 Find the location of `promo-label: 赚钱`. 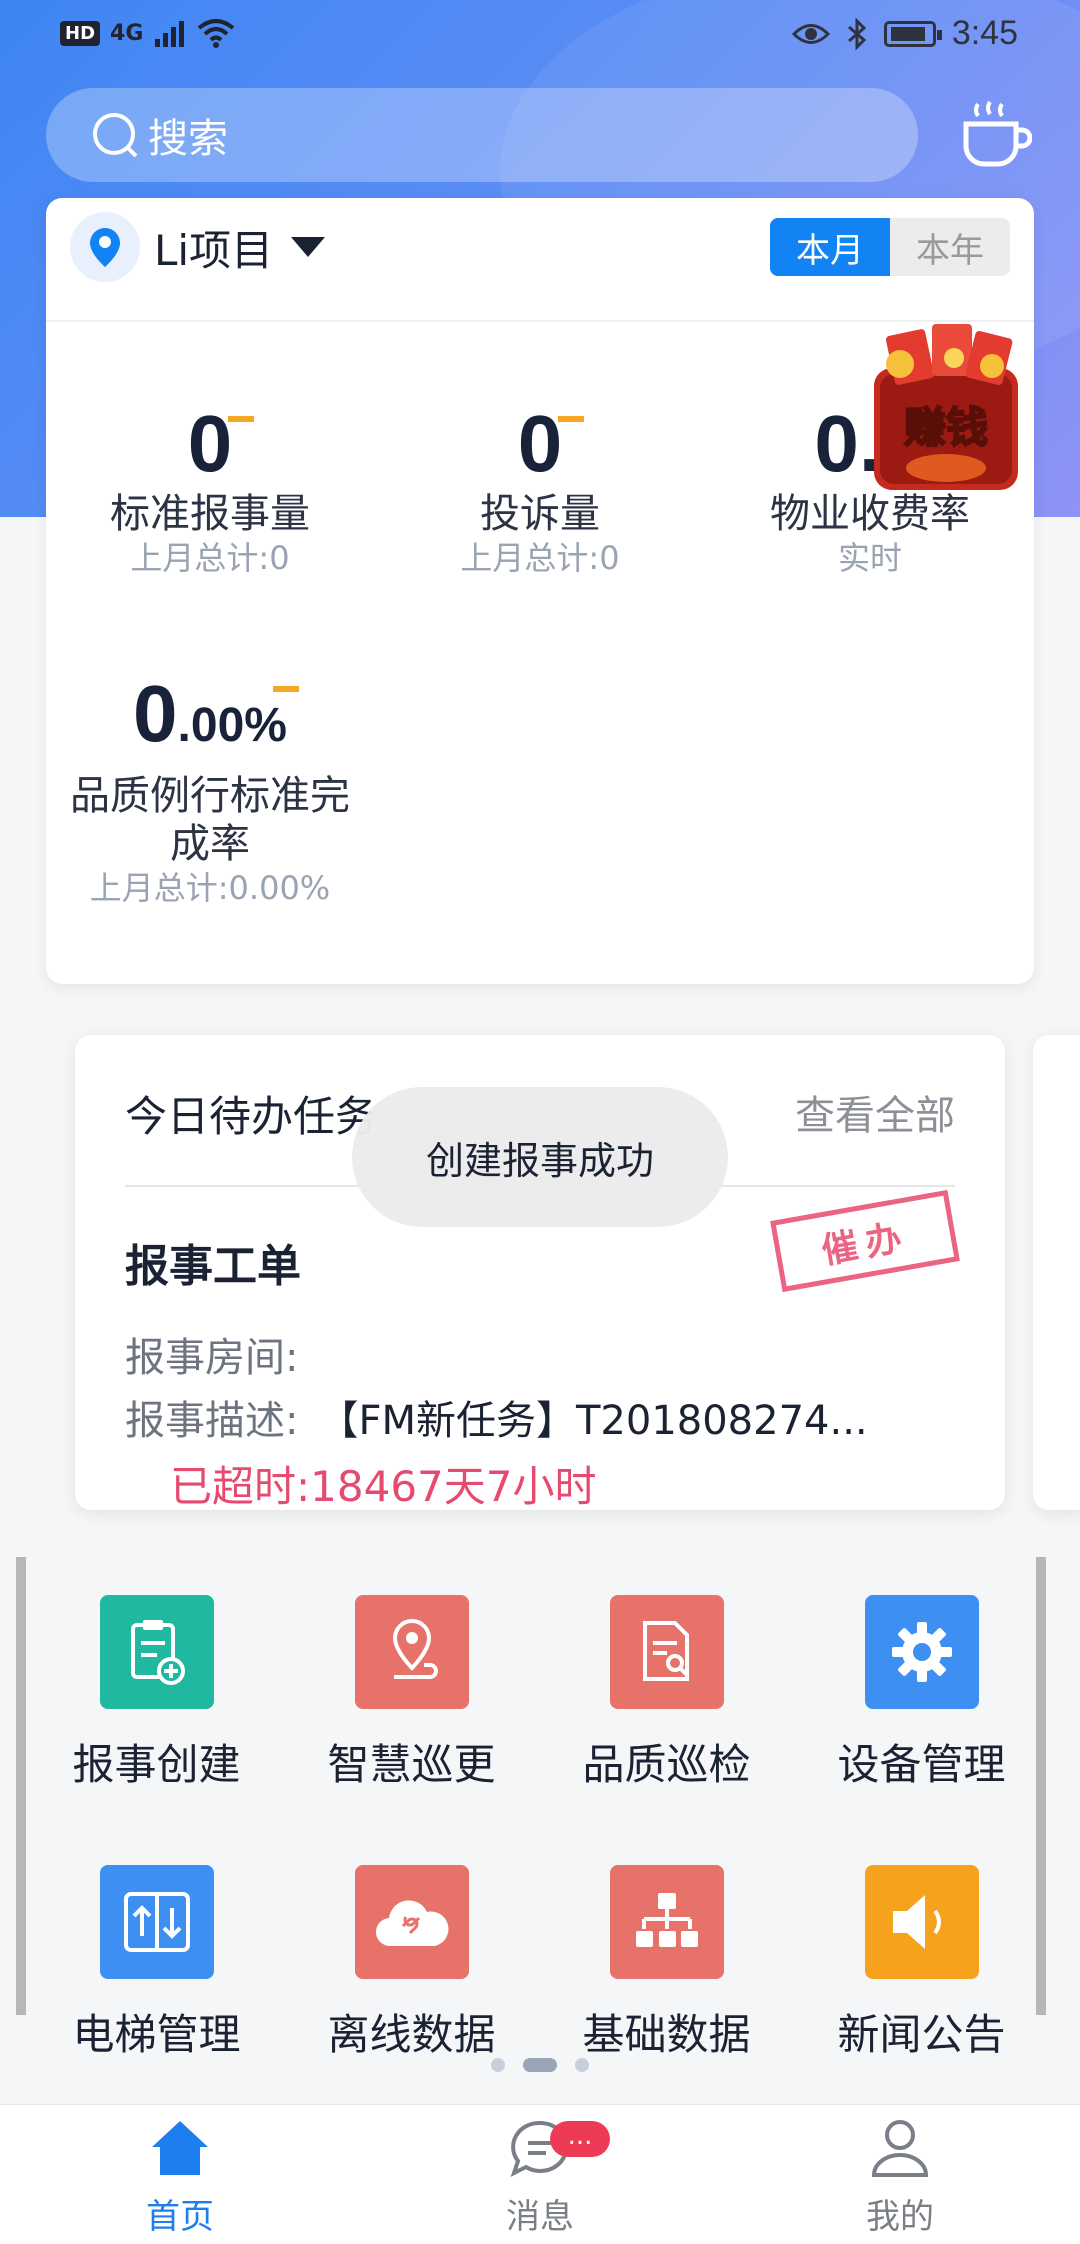

promo-label: 赚钱 is located at coordinates (946, 427).